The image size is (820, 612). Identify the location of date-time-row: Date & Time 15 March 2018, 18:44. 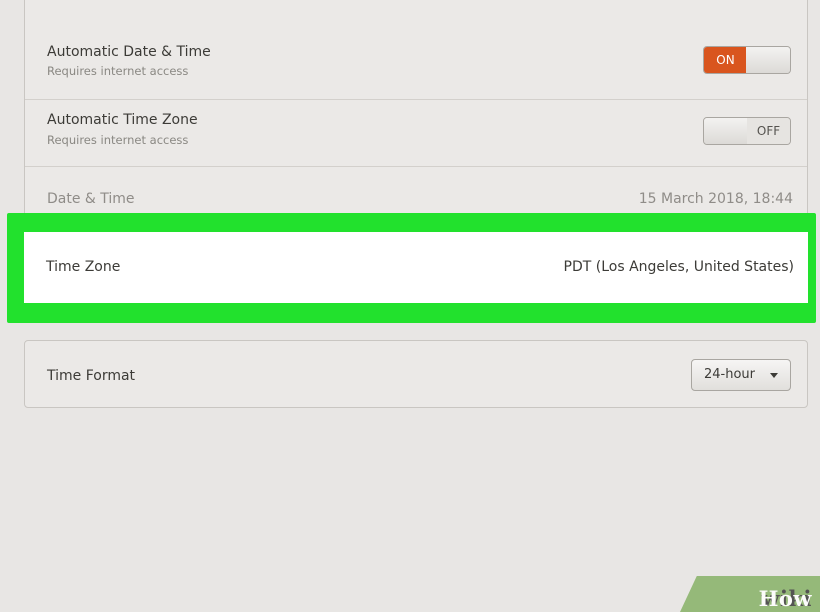
(416, 192).